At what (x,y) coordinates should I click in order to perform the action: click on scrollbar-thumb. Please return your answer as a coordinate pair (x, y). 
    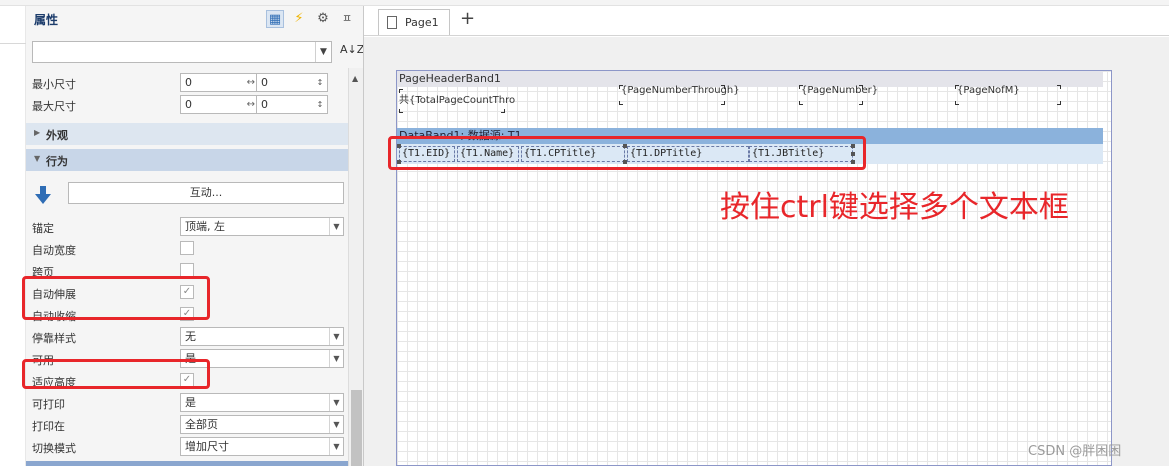
    Looking at the image, I should click on (356, 428).